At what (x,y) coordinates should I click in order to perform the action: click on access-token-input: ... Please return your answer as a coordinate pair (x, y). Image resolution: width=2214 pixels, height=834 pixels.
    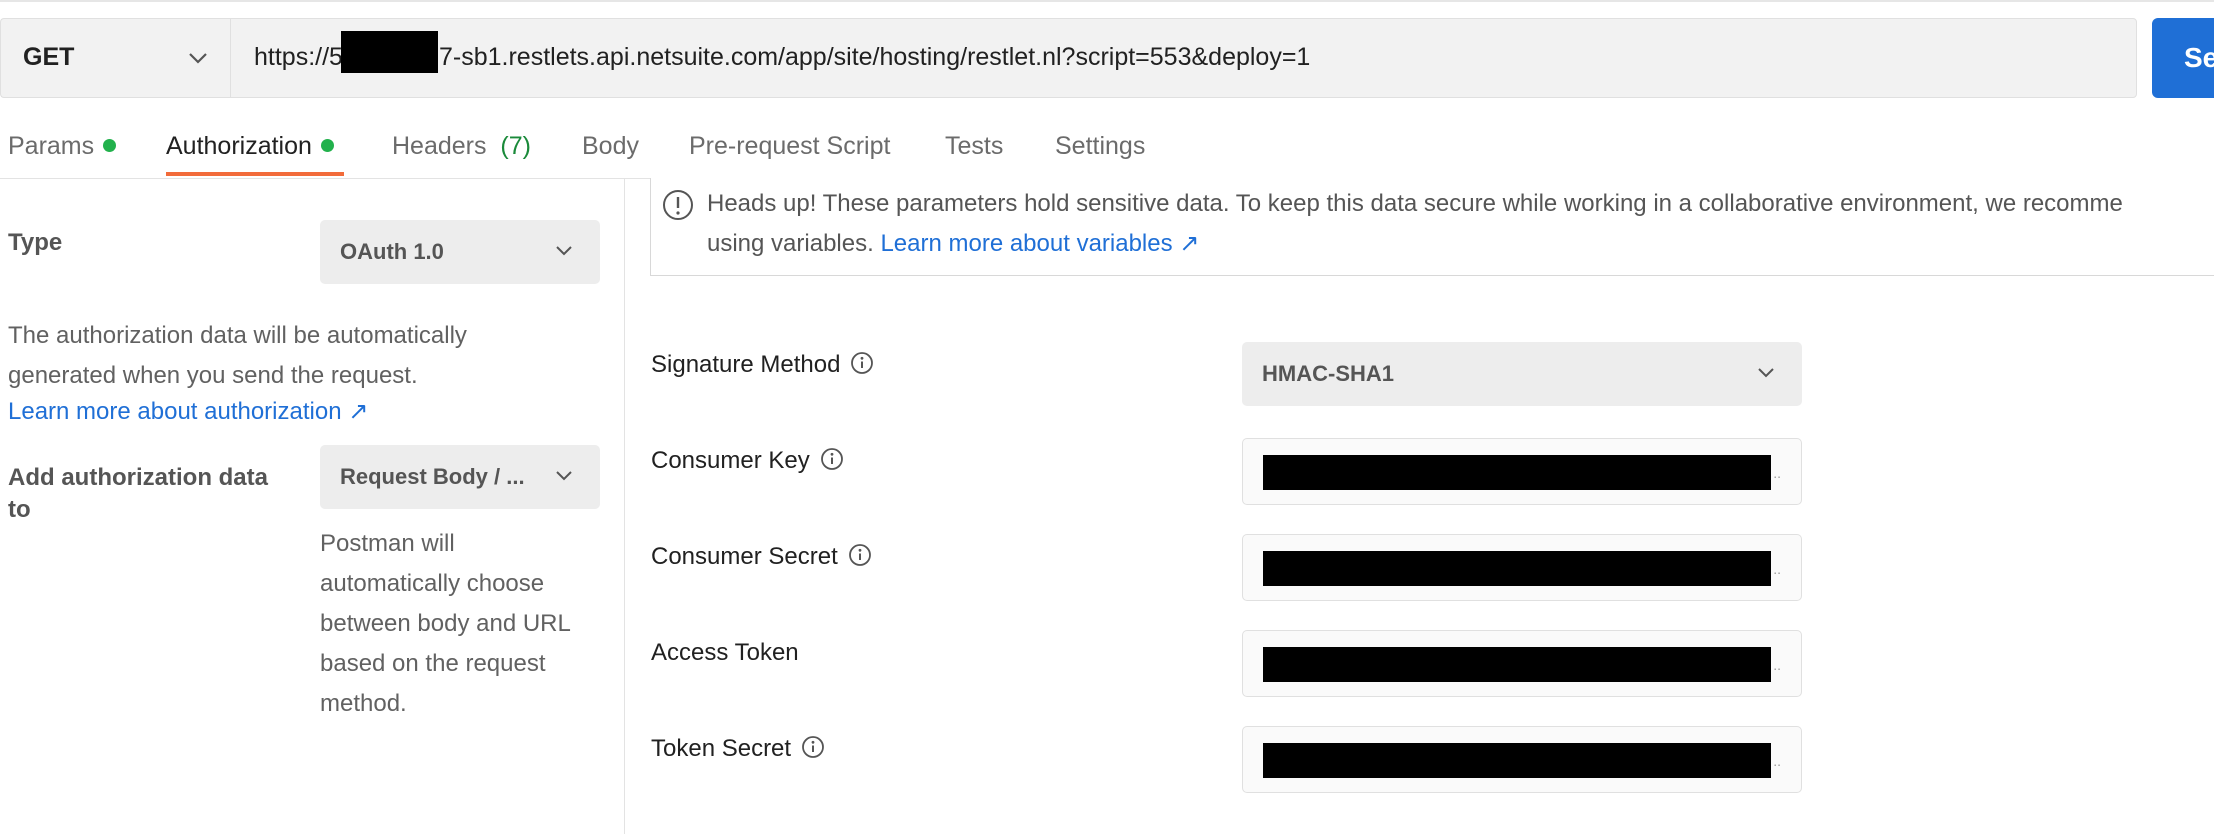
    Looking at the image, I should click on (1522, 663).